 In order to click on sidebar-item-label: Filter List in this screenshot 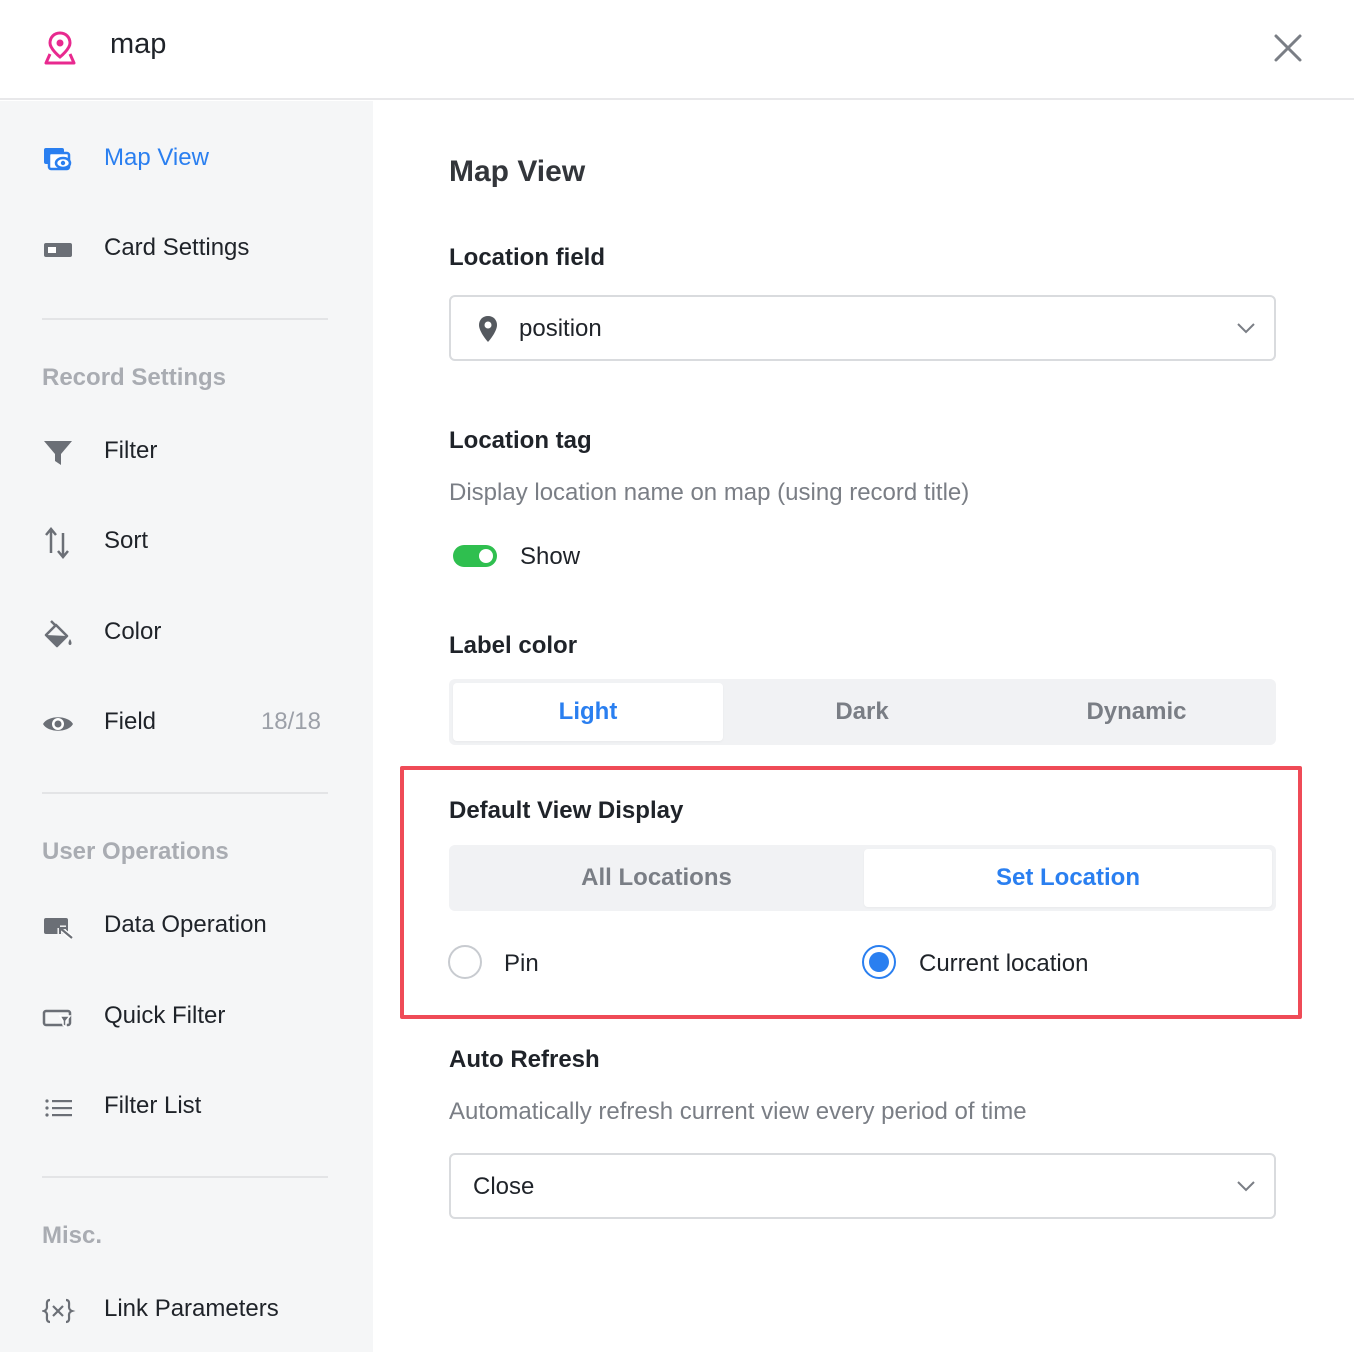, I will do `click(153, 1105)`.